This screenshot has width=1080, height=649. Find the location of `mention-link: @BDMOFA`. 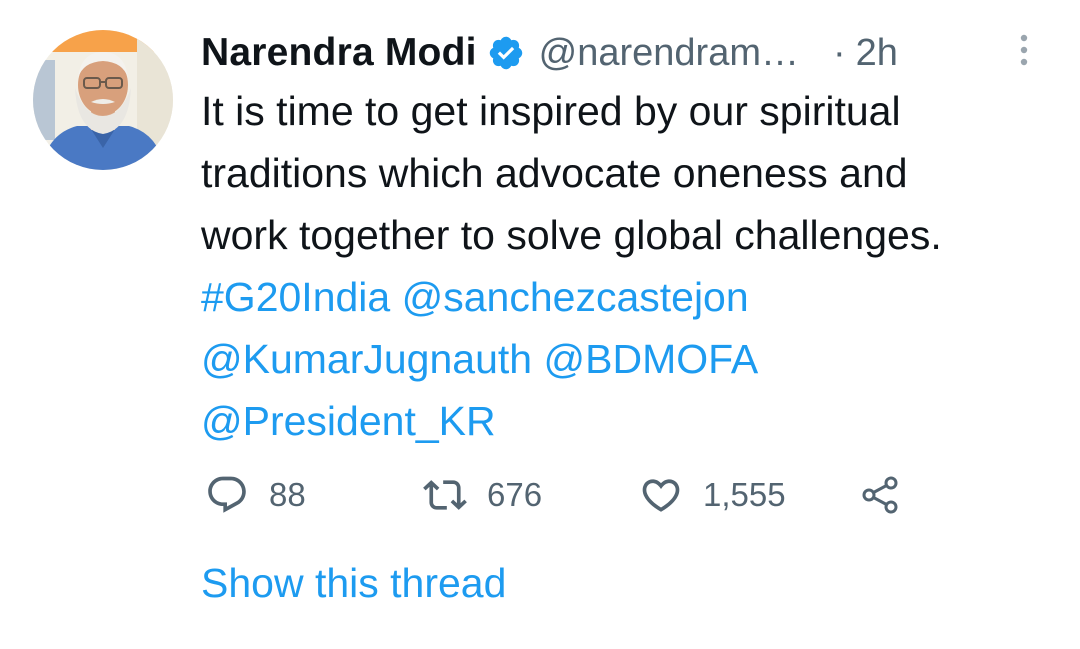

mention-link: @BDMOFA is located at coordinates (651, 359).